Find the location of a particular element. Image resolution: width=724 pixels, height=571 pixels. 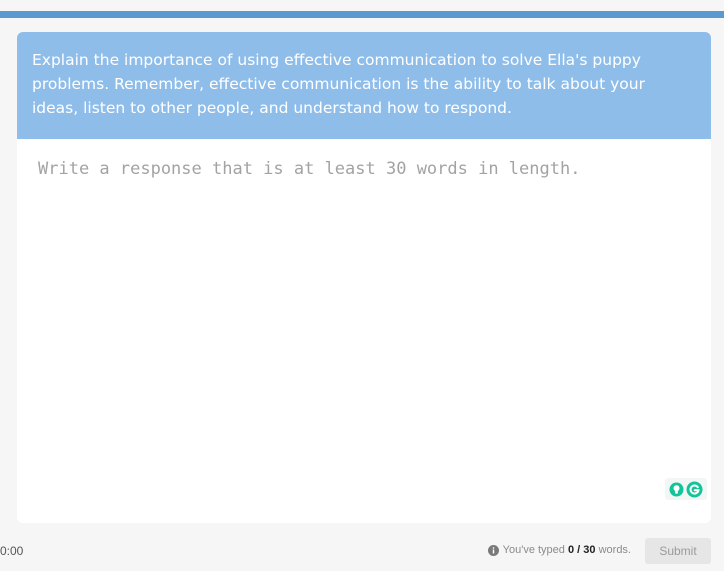

lightbulb-icon is located at coordinates (676, 489).